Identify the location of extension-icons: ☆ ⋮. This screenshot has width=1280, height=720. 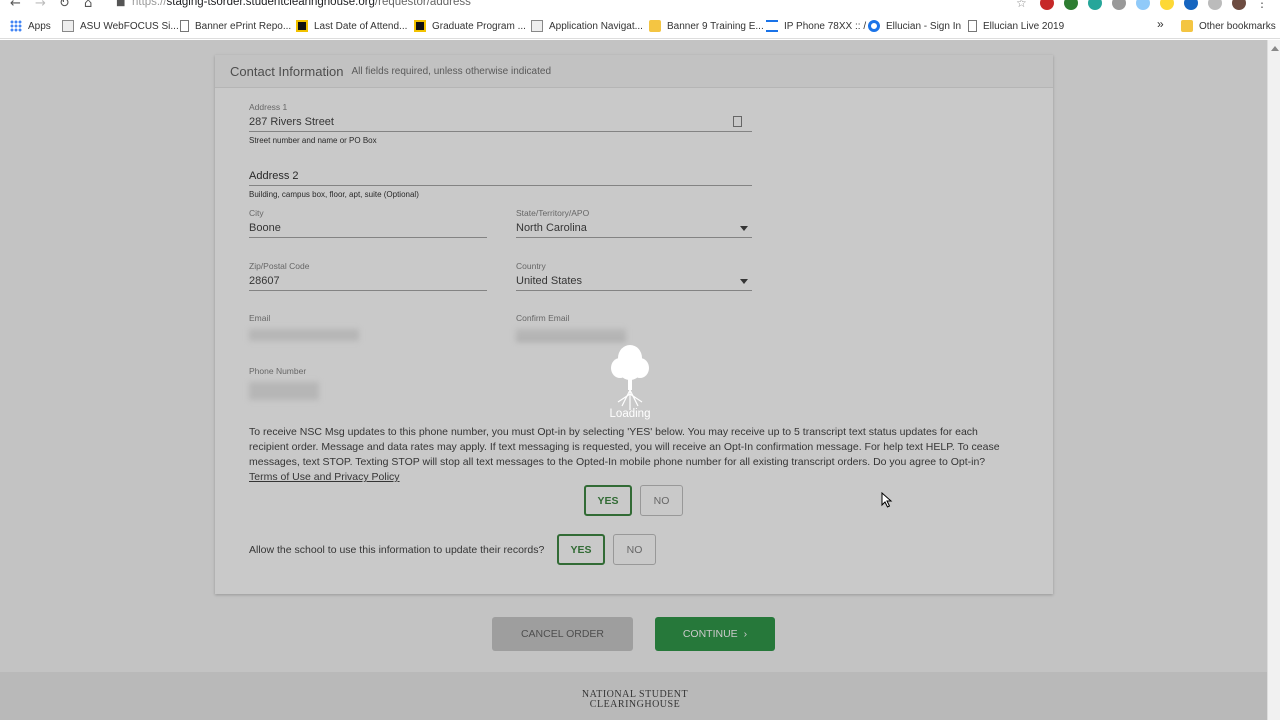
(1143, 5).